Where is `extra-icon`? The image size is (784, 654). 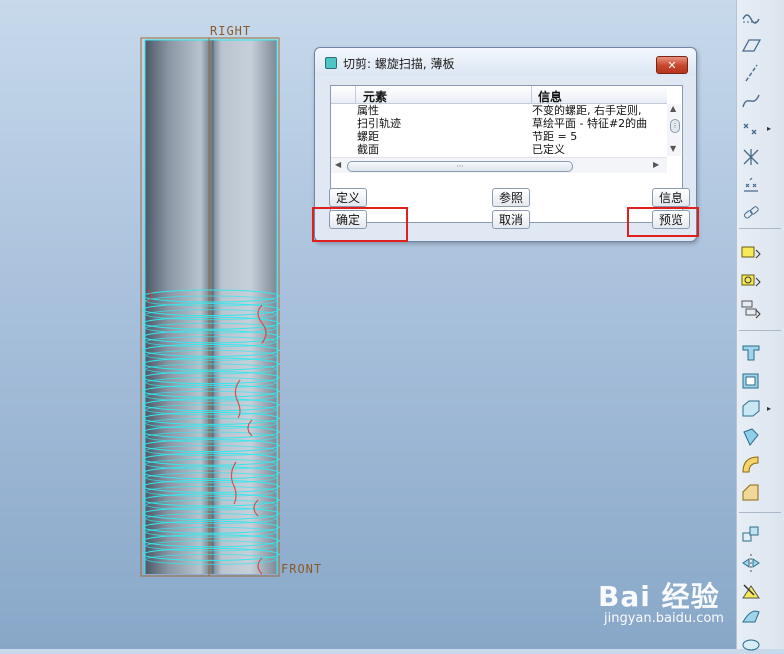
extra-icon is located at coordinates (751, 643).